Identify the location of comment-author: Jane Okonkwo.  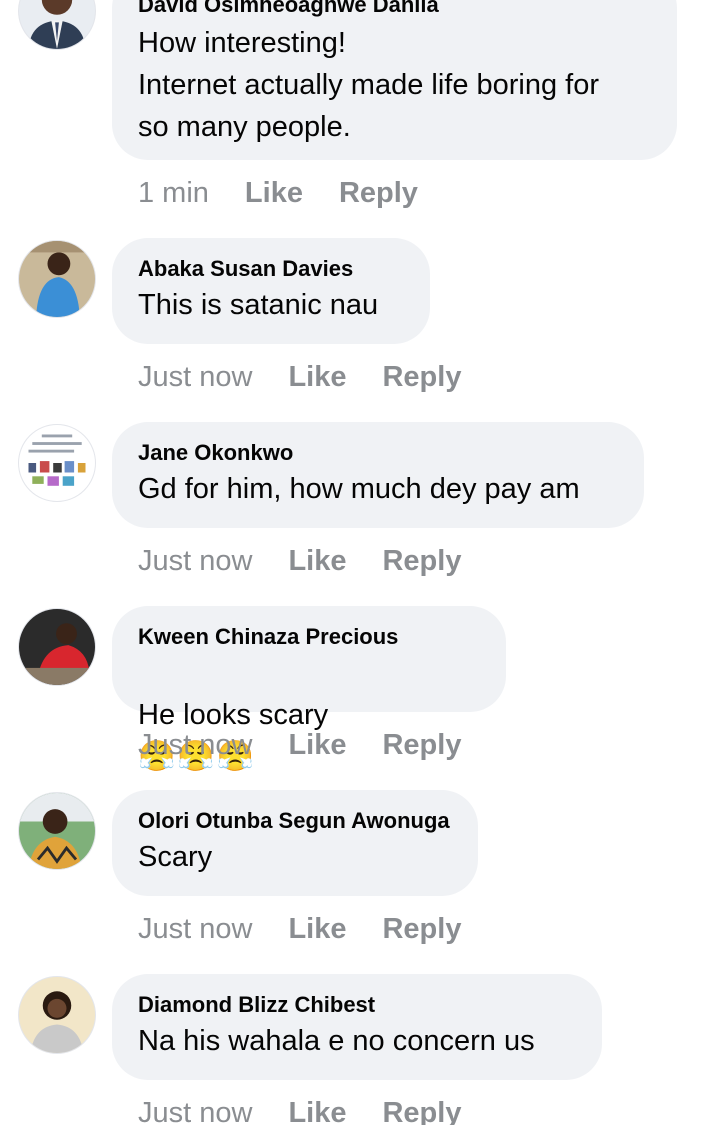
(378, 453).